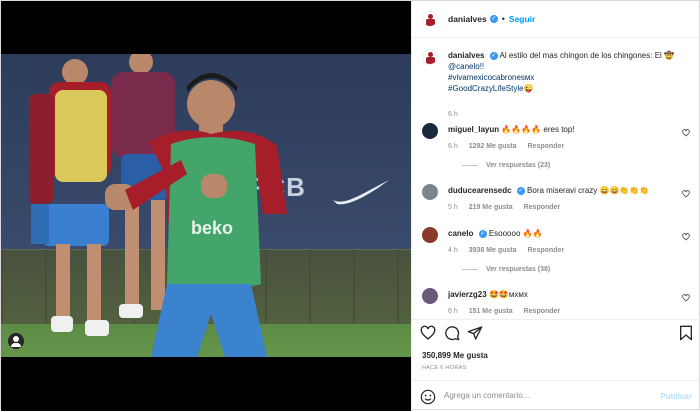  Describe the element at coordinates (453, 207) in the screenshot. I see `comment-time: 5 h` at that location.